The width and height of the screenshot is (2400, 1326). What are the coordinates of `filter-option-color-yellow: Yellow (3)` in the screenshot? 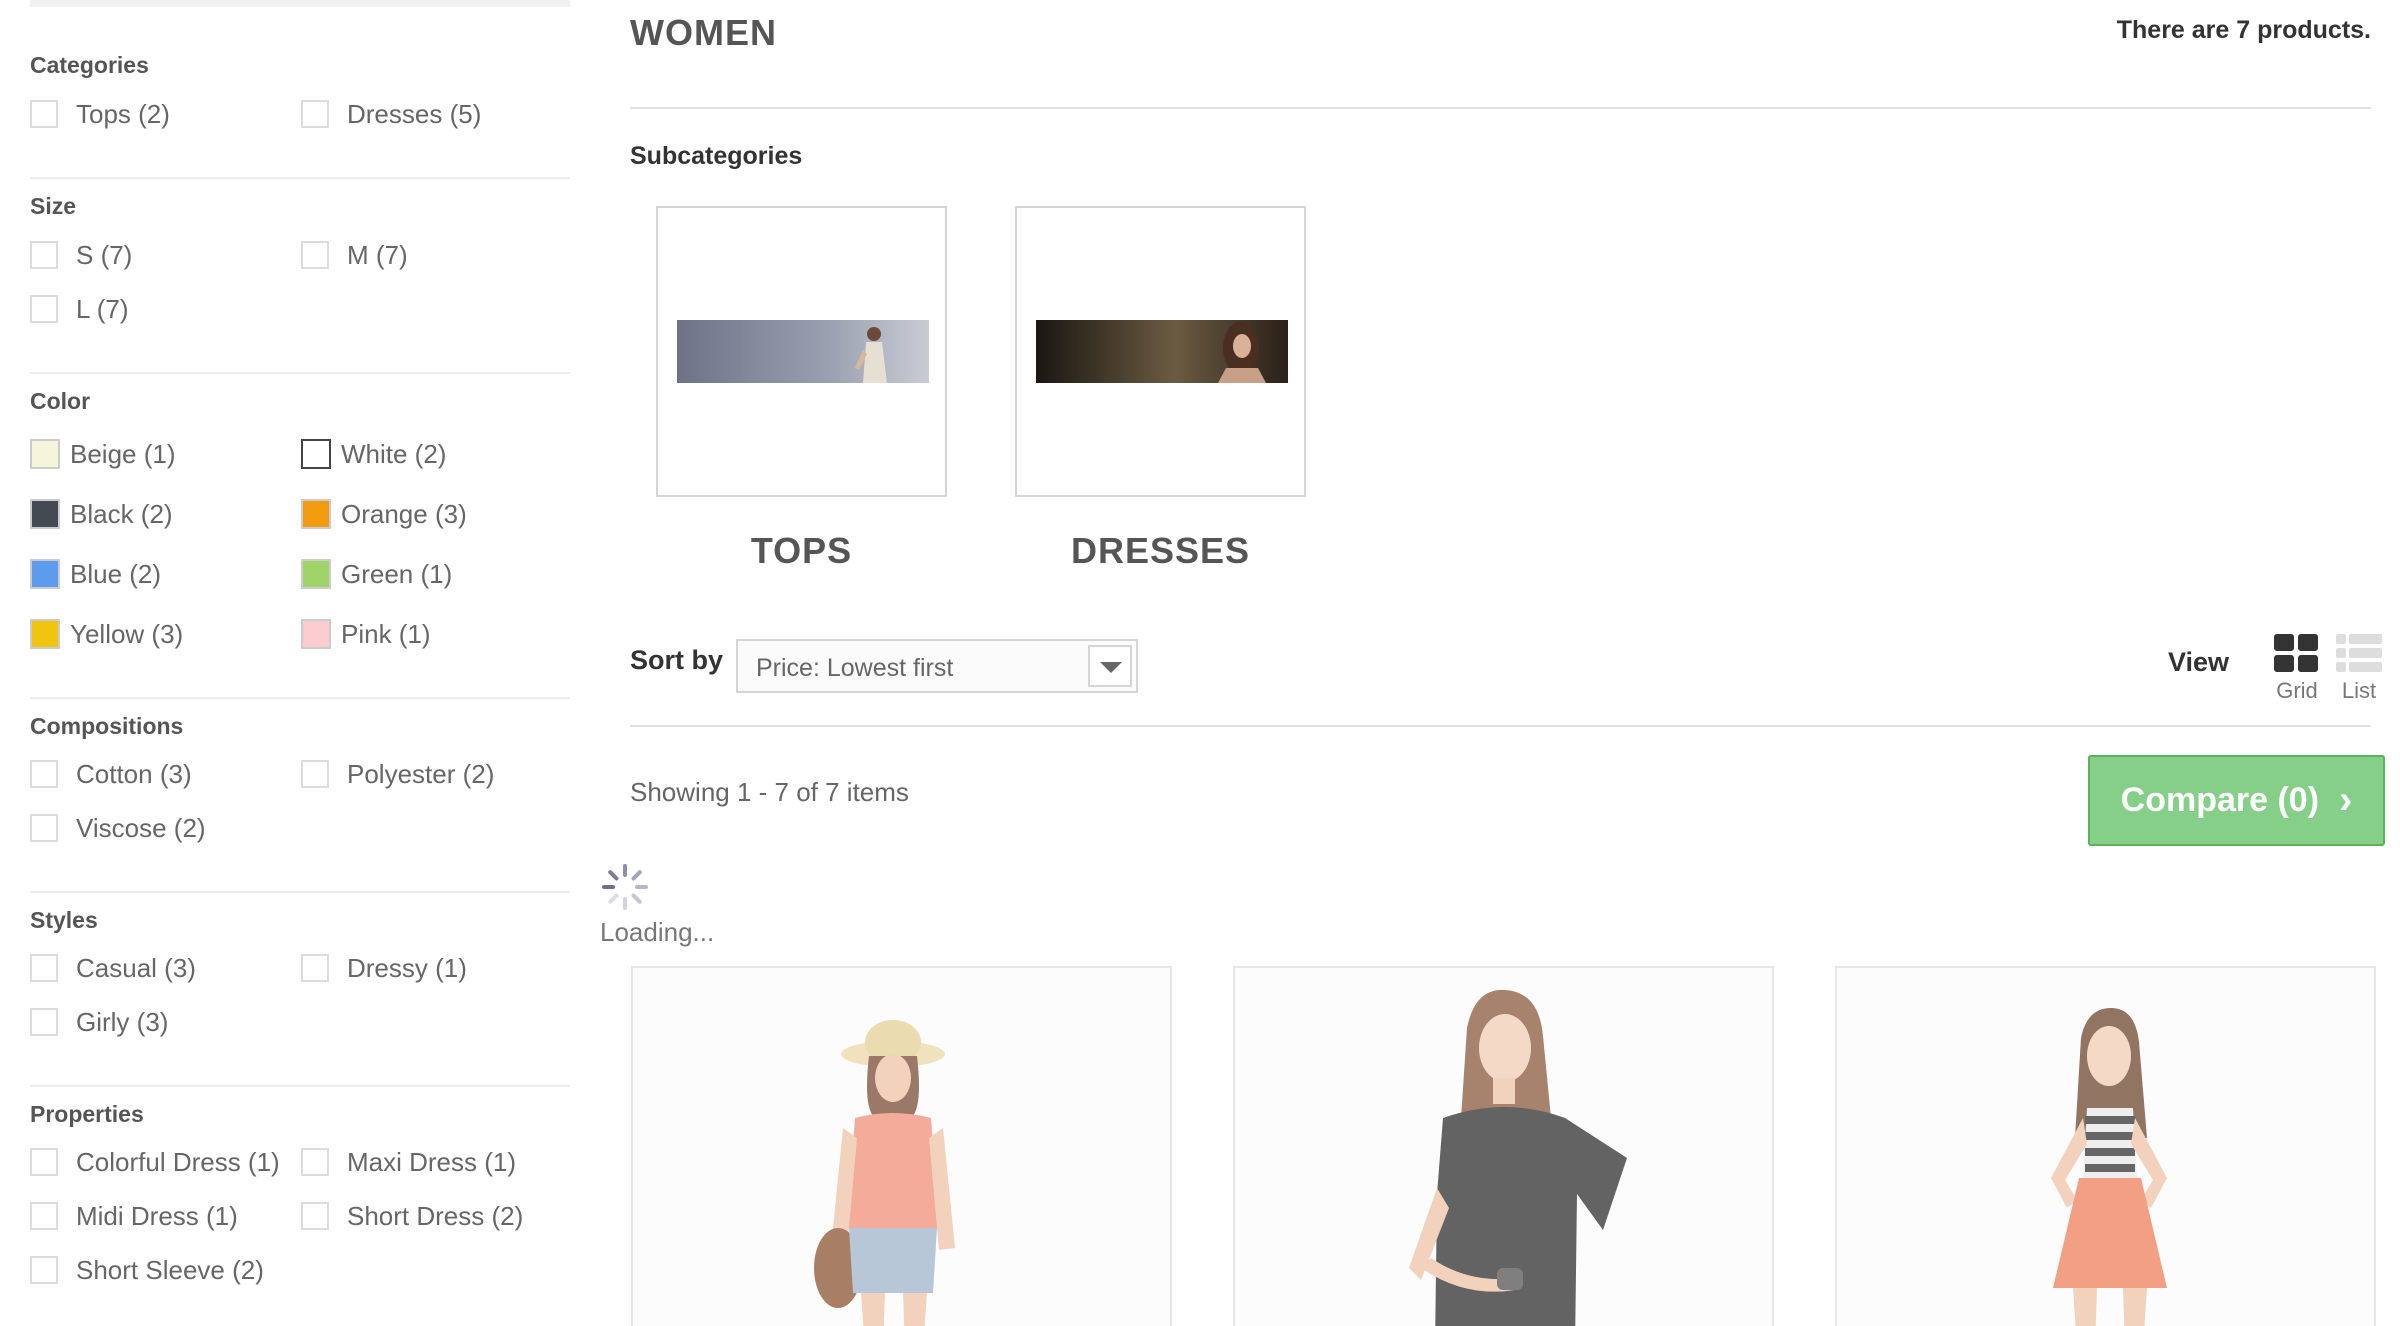 It's located at (106, 634).